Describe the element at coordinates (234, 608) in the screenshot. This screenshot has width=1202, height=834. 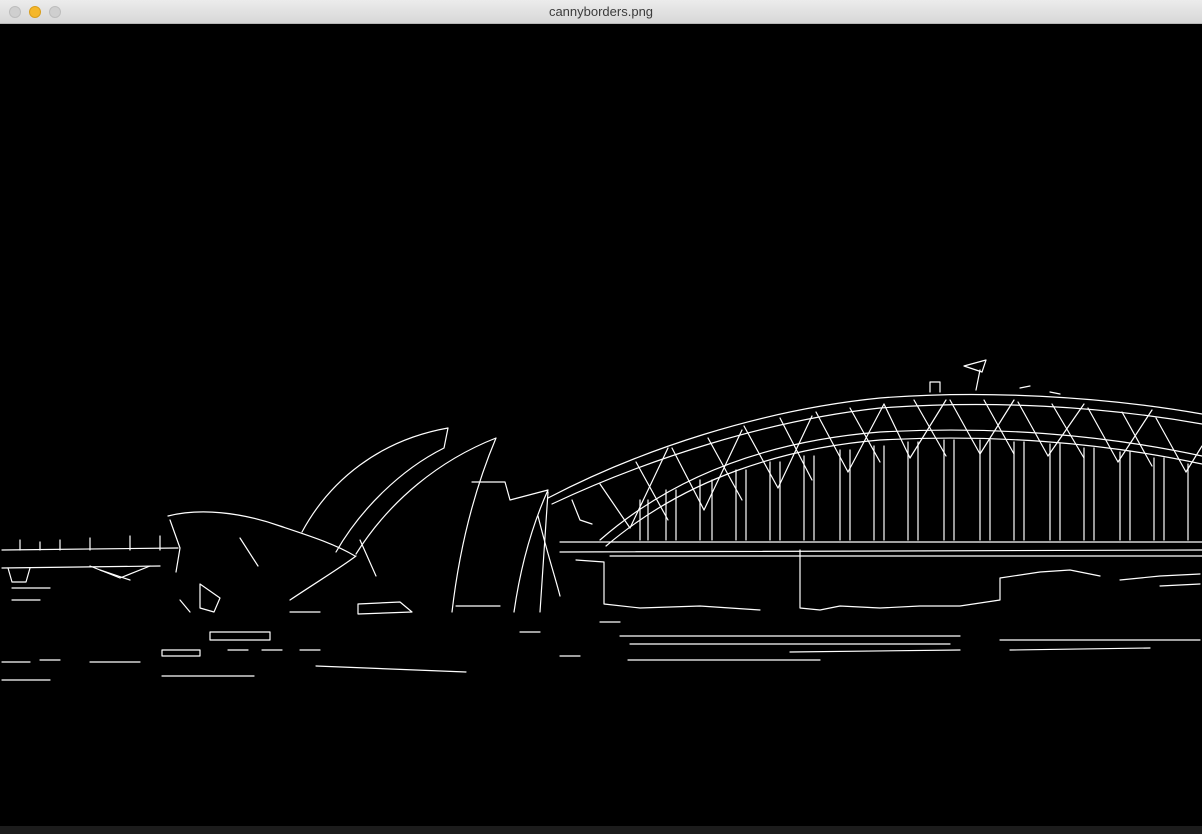
I see `shoreline-left-edges` at that location.